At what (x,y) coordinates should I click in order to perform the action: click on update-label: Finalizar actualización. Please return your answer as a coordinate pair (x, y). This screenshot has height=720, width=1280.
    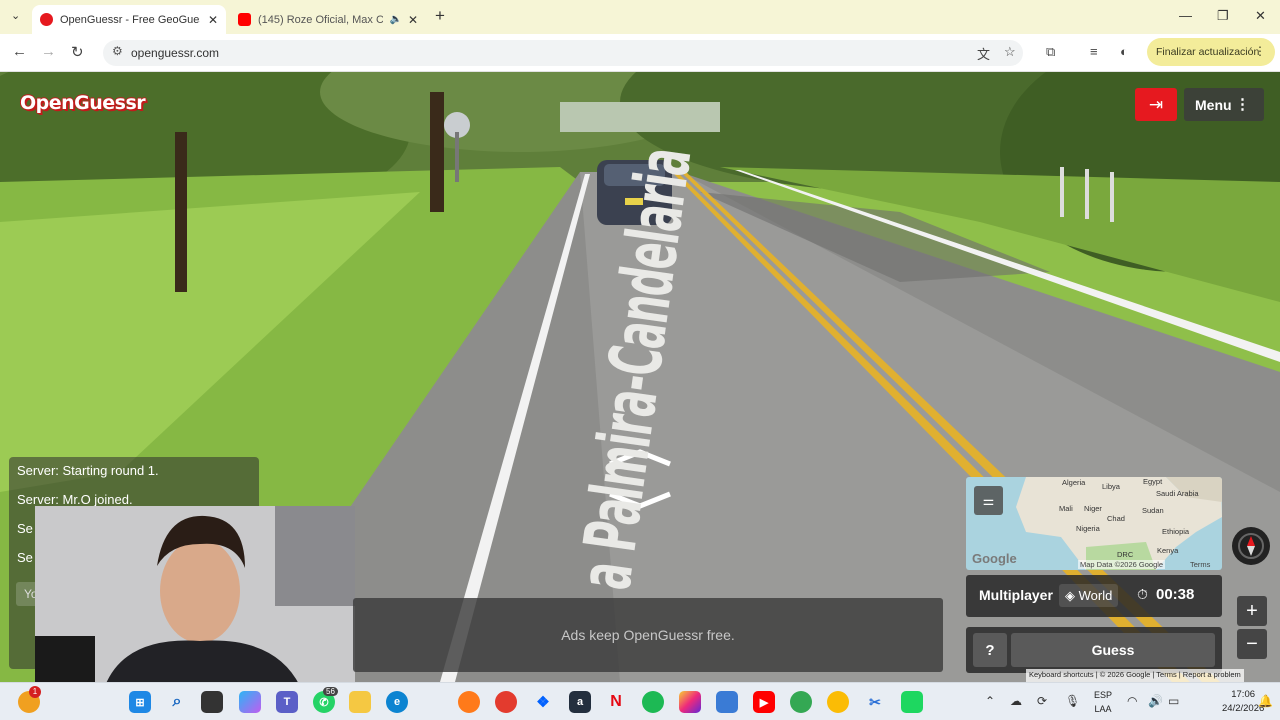
    Looking at the image, I should click on (1208, 52).